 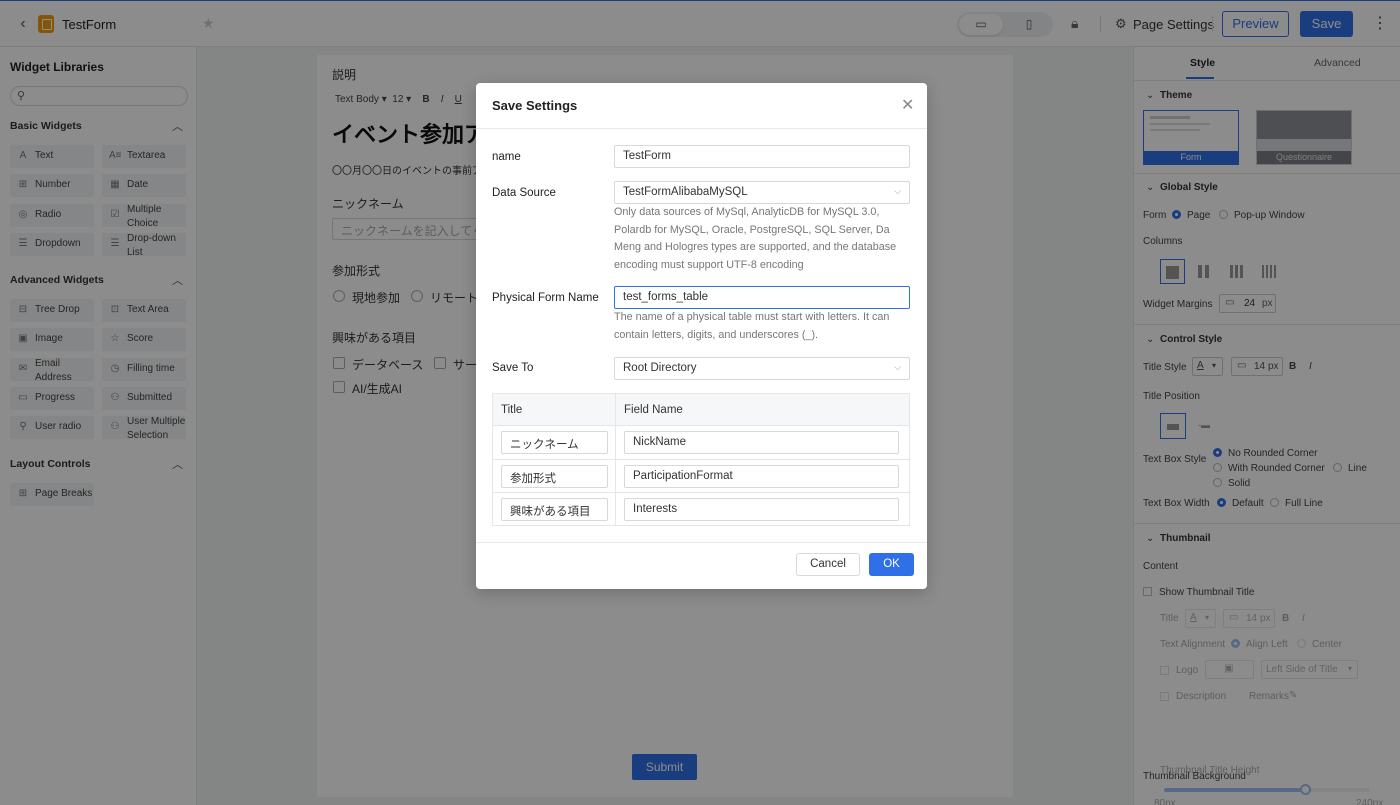 What do you see at coordinates (524, 193) in the screenshot?
I see `data-source-label: Data Source` at bounding box center [524, 193].